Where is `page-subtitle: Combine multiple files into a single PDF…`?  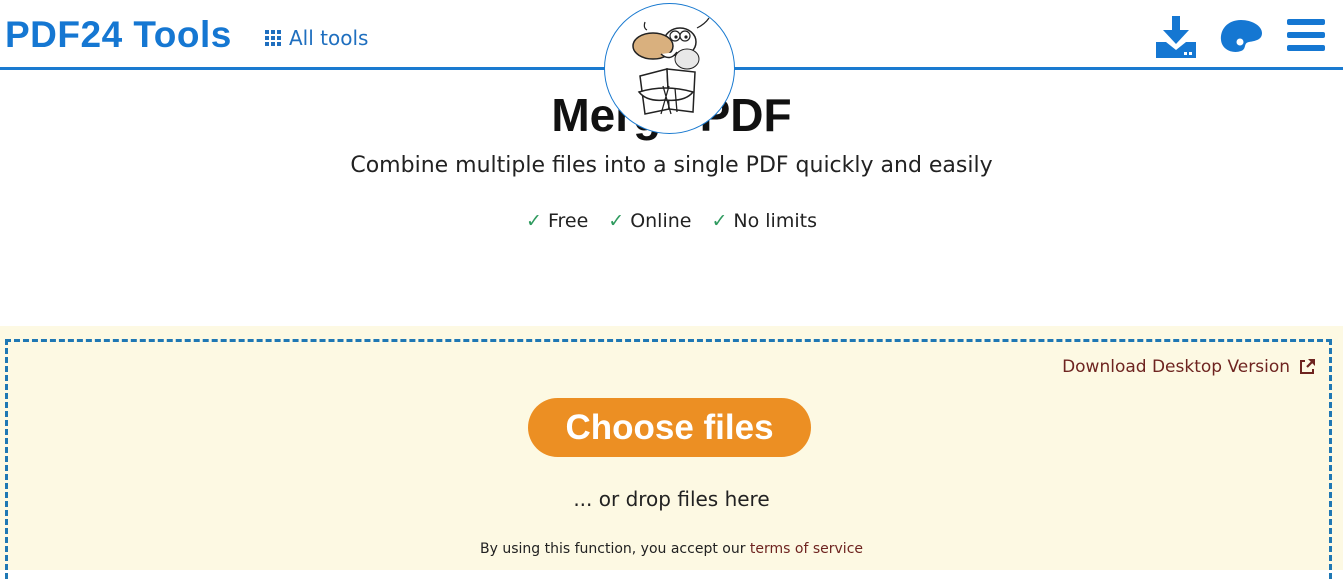 page-subtitle: Combine multiple files into a single PDF… is located at coordinates (671, 165).